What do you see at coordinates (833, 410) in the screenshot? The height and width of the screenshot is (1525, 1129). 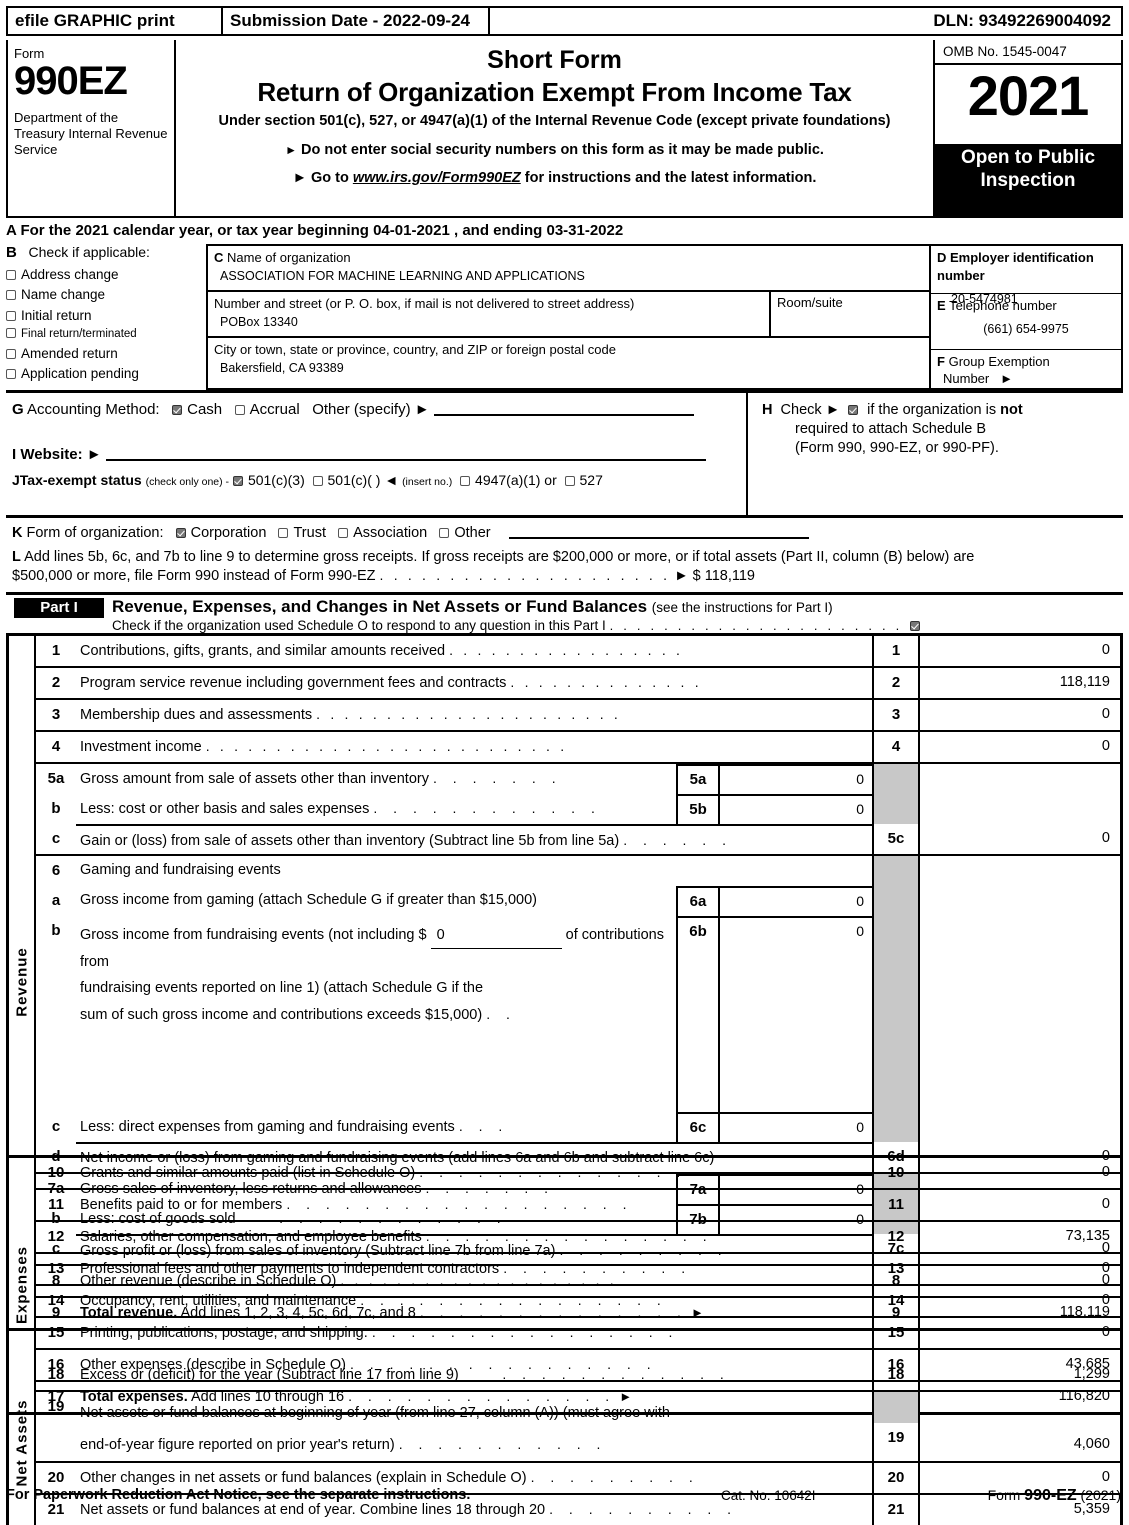 I see `triangle-right-icon-h: ►` at bounding box center [833, 410].